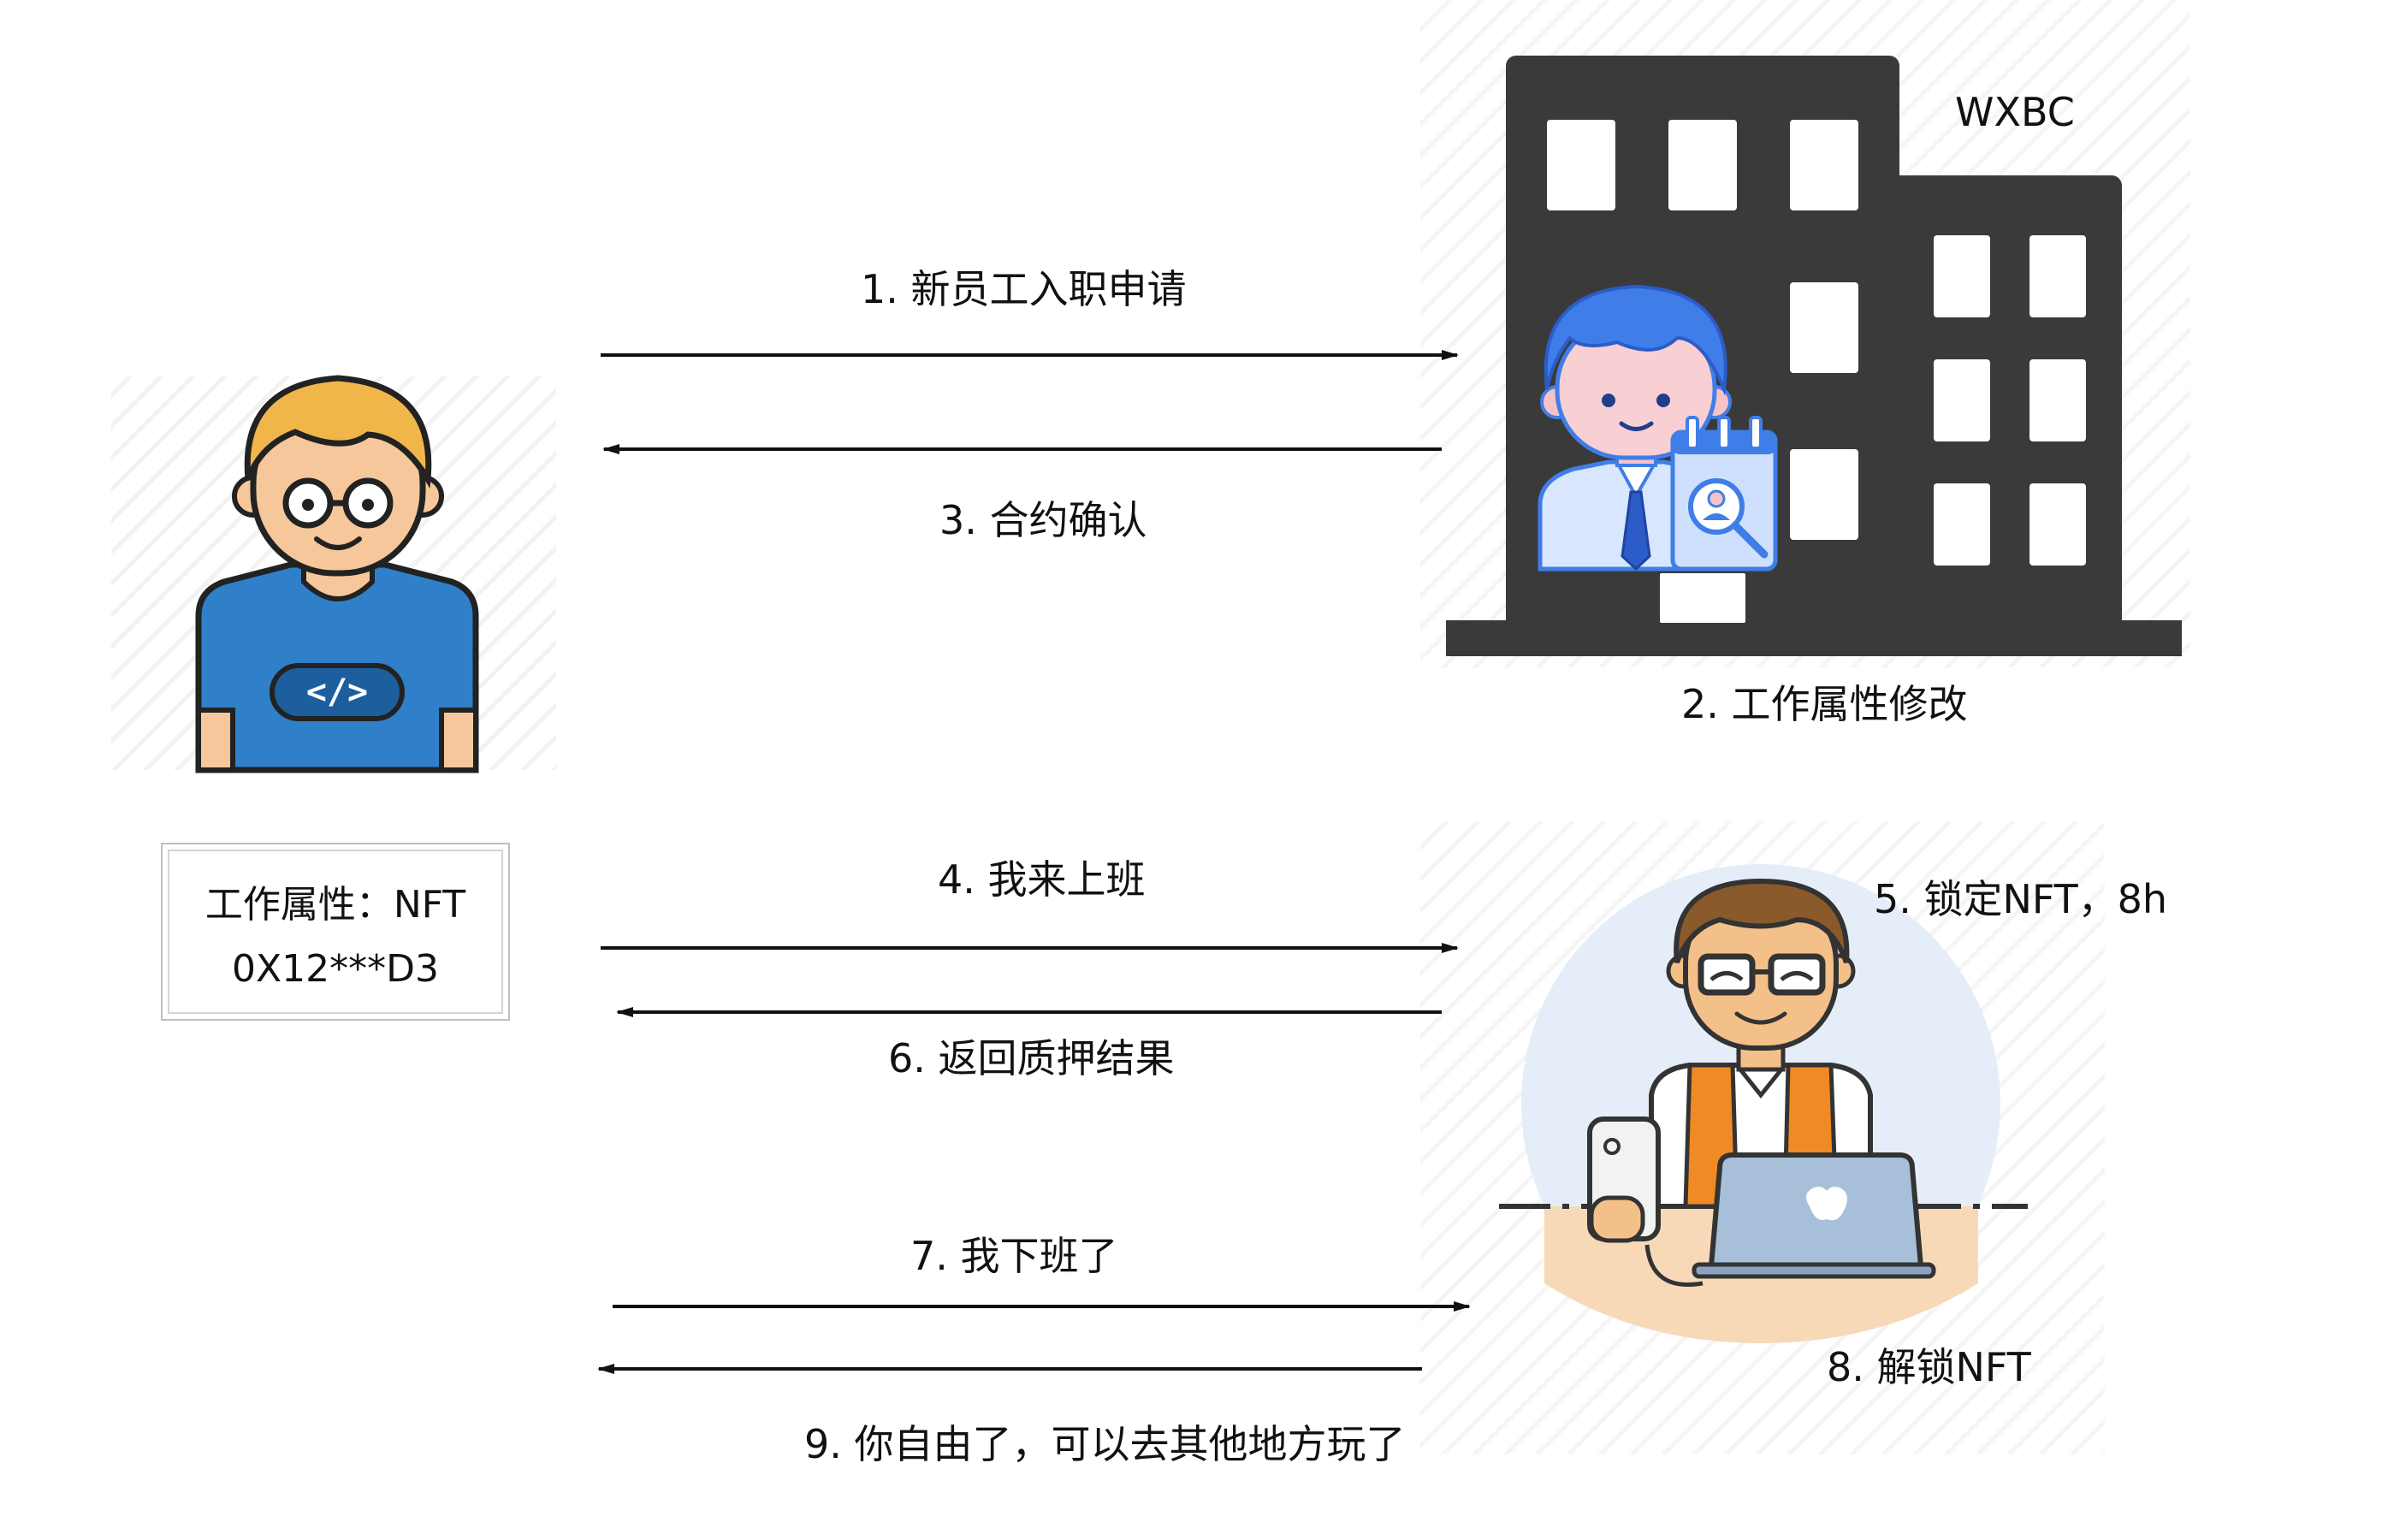 The height and width of the screenshot is (1540, 2382). Describe the element at coordinates (1043, 520) in the screenshot. I see `step3-label: 3. 合约确认` at that location.